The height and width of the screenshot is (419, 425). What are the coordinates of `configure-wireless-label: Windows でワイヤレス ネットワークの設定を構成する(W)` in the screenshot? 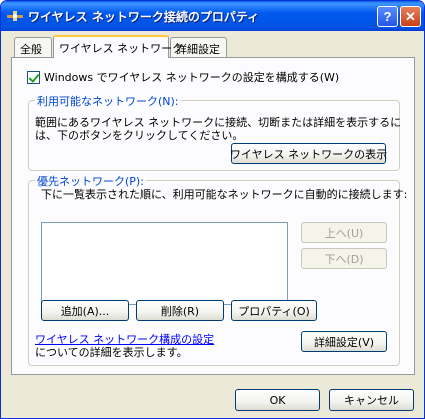 It's located at (192, 77).